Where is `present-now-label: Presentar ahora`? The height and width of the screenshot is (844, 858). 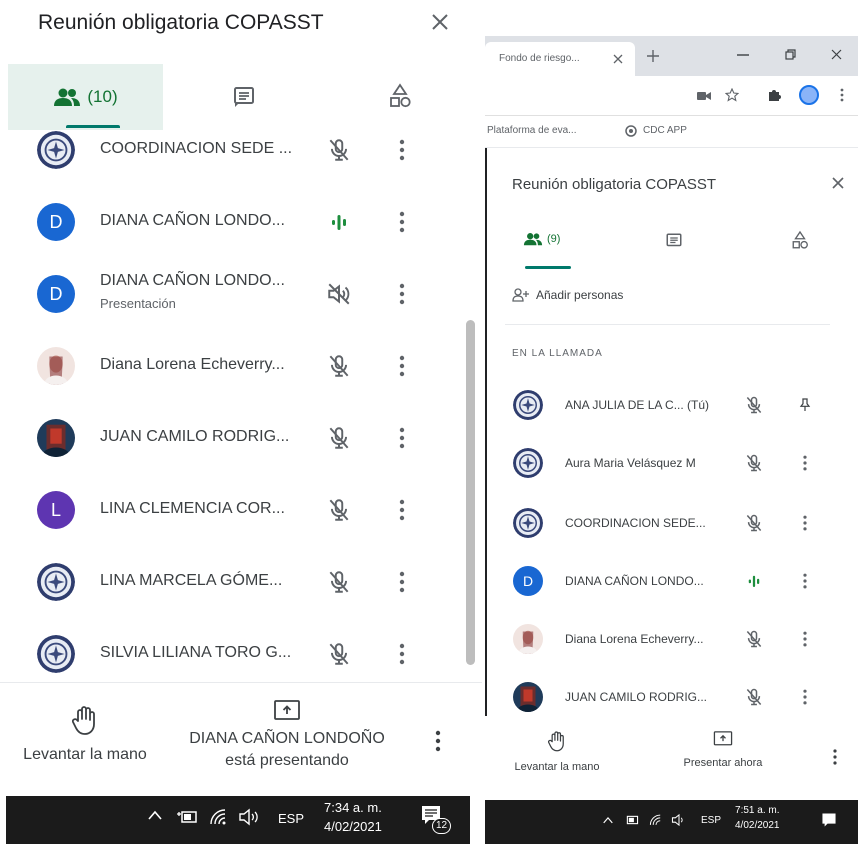
present-now-label: Presentar ahora is located at coordinates (723, 763).